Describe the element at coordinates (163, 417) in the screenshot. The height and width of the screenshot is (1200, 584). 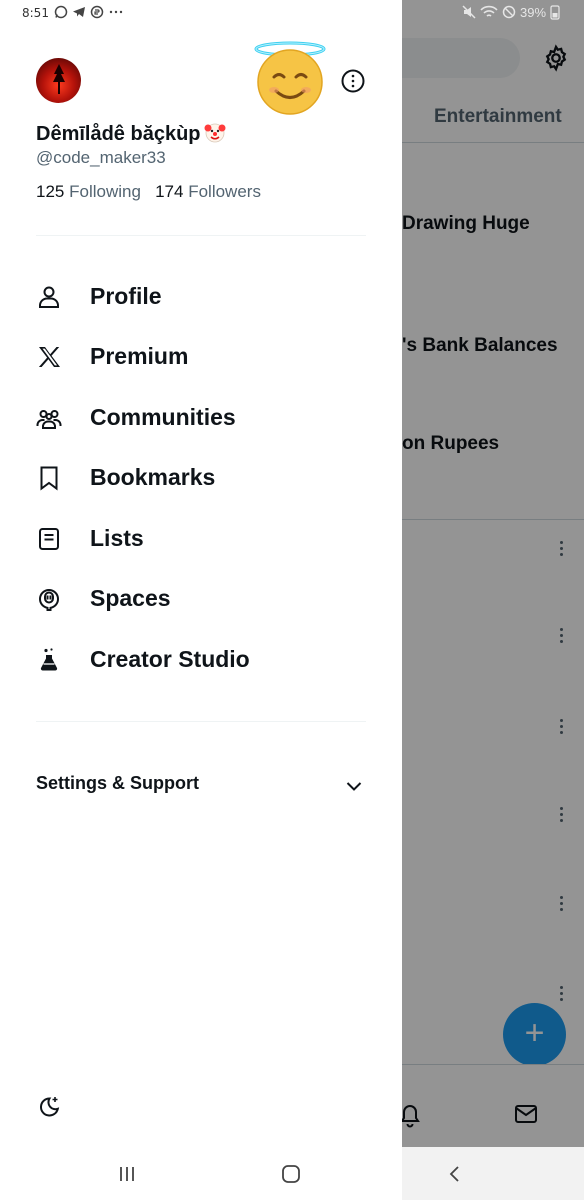
I see `menu-label: Communities` at that location.